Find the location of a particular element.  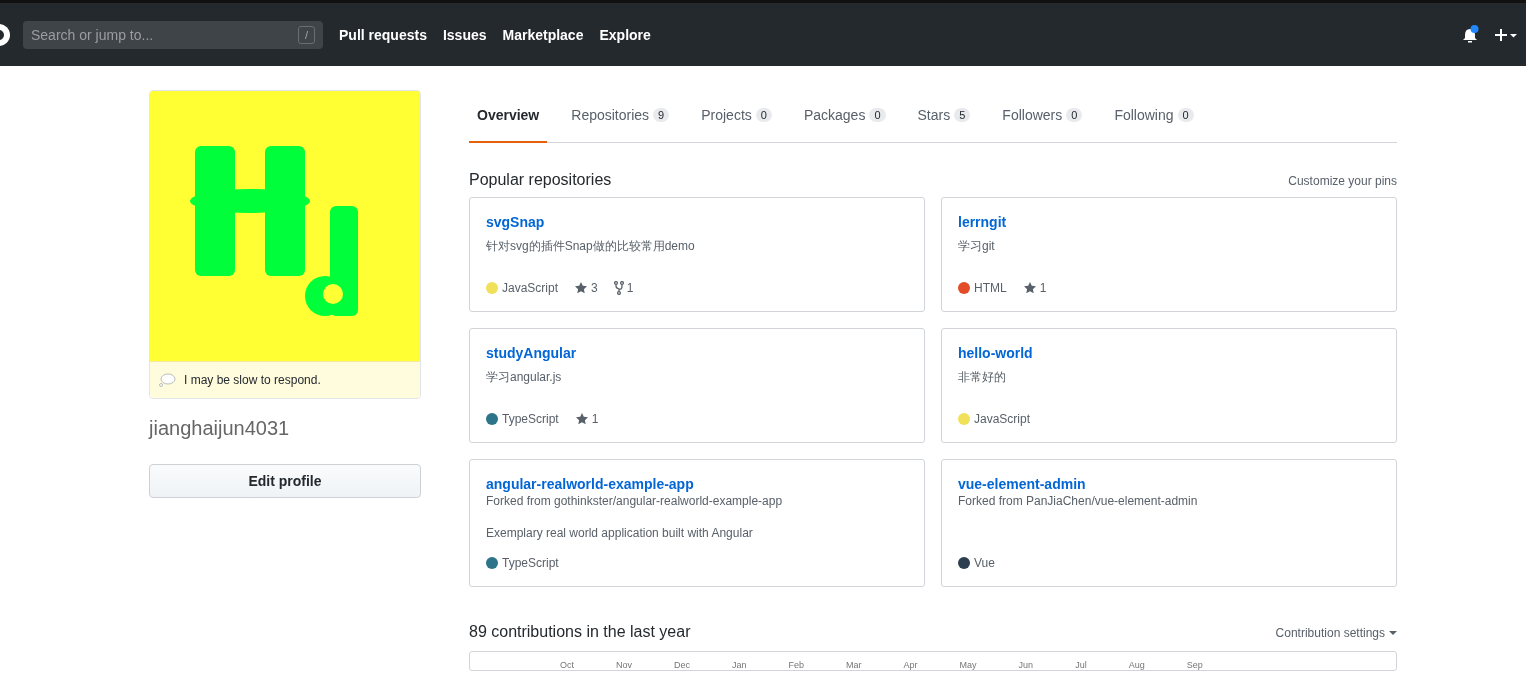

fork-icon is located at coordinates (618, 288).